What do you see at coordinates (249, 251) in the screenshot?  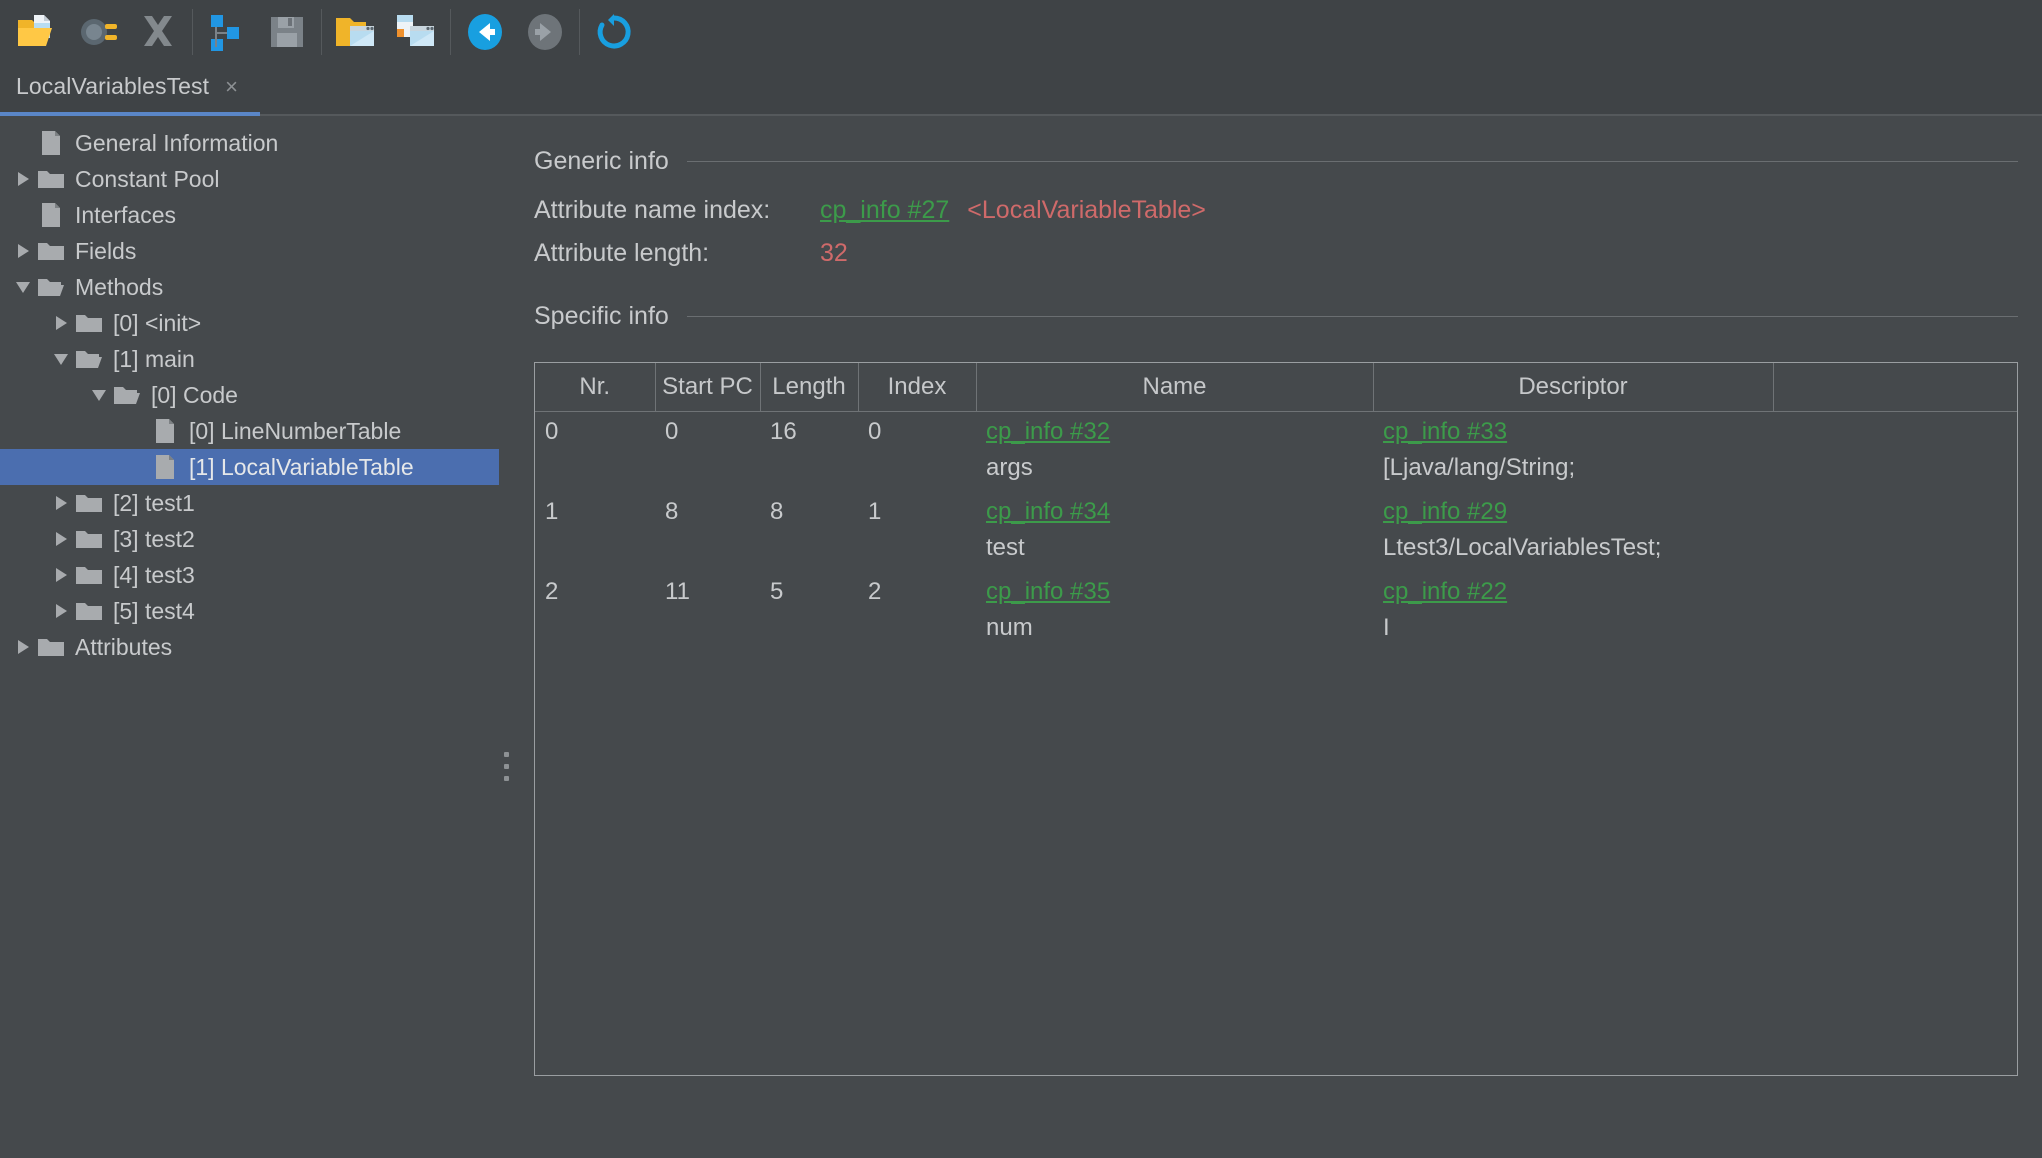 I see `tree-item-fields: Fields` at bounding box center [249, 251].